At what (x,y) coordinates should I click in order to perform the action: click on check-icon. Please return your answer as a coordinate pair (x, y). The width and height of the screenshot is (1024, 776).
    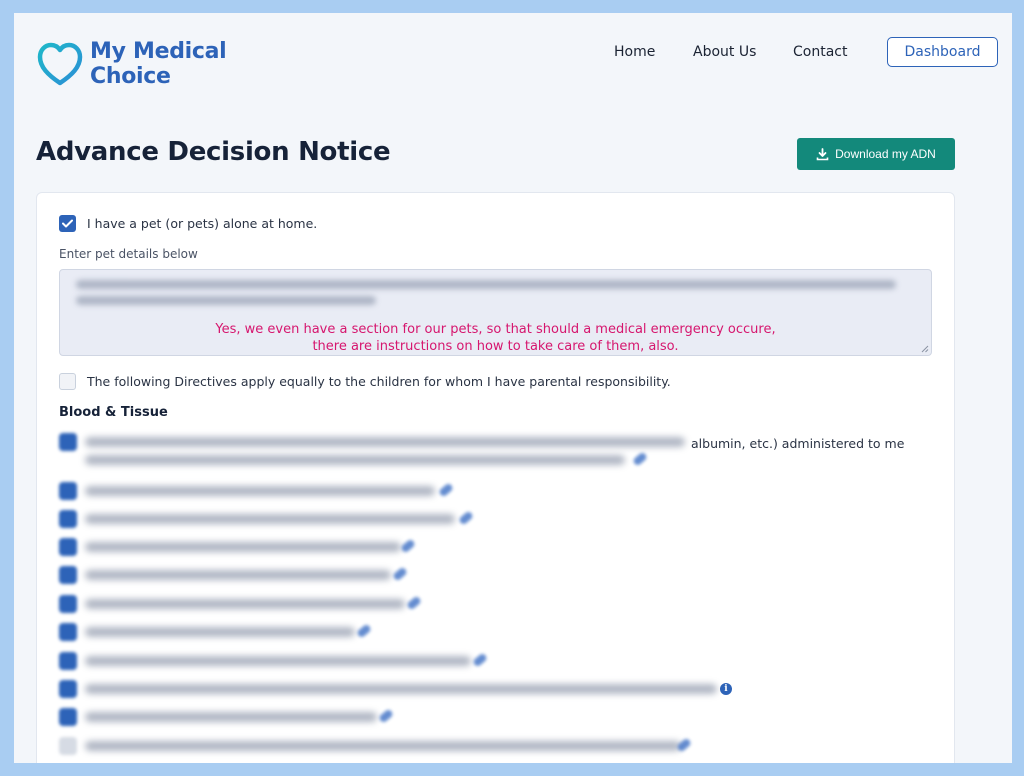
    Looking at the image, I should click on (67, 223).